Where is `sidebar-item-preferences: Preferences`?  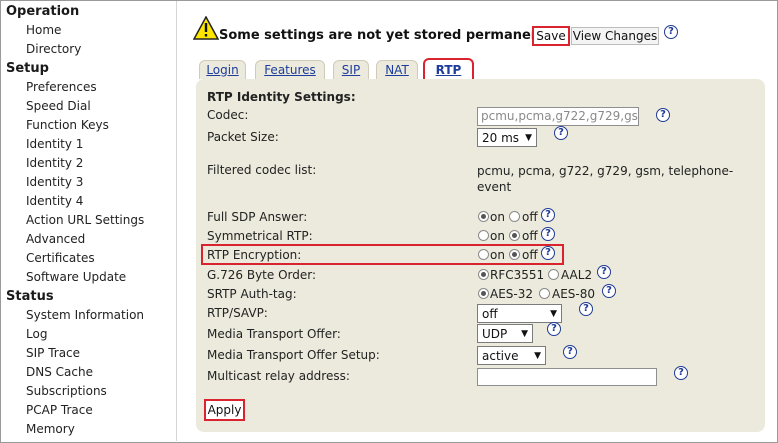 sidebar-item-preferences: Preferences is located at coordinates (61, 87).